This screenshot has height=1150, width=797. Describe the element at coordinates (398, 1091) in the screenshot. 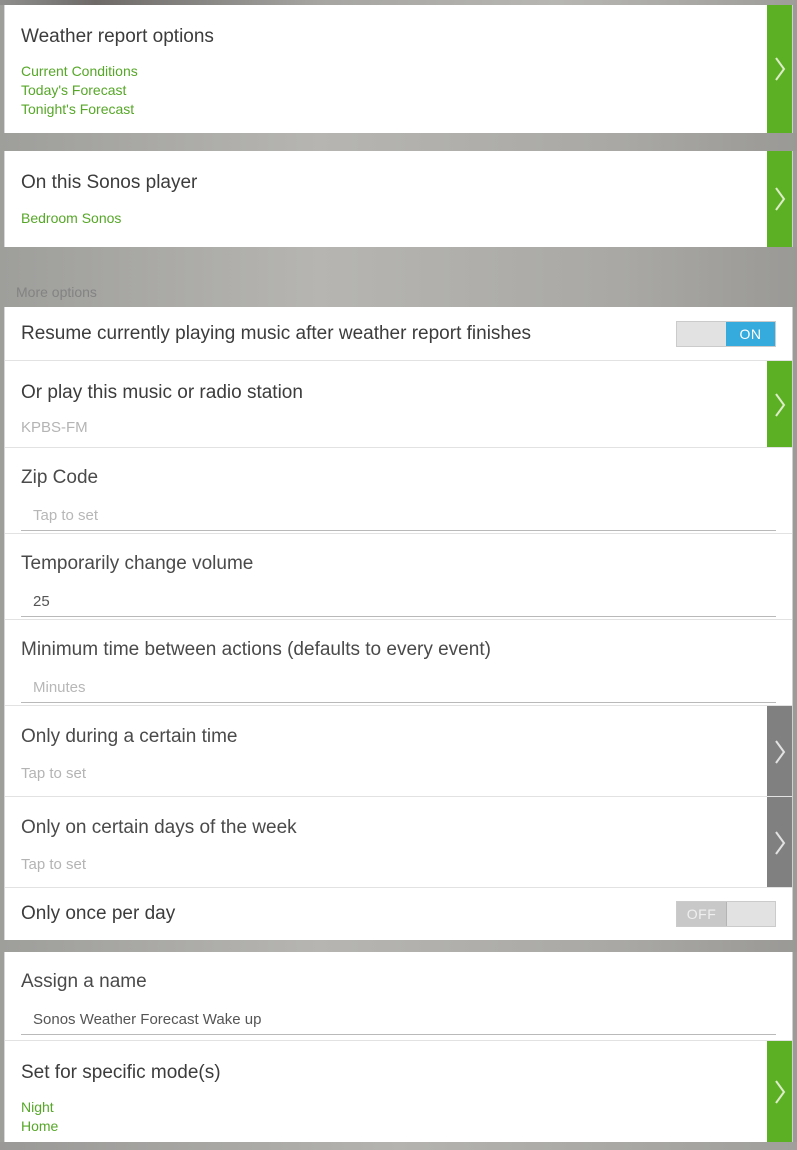

I see `specific-modes-row: Set for specific mode(s) Night Home` at that location.